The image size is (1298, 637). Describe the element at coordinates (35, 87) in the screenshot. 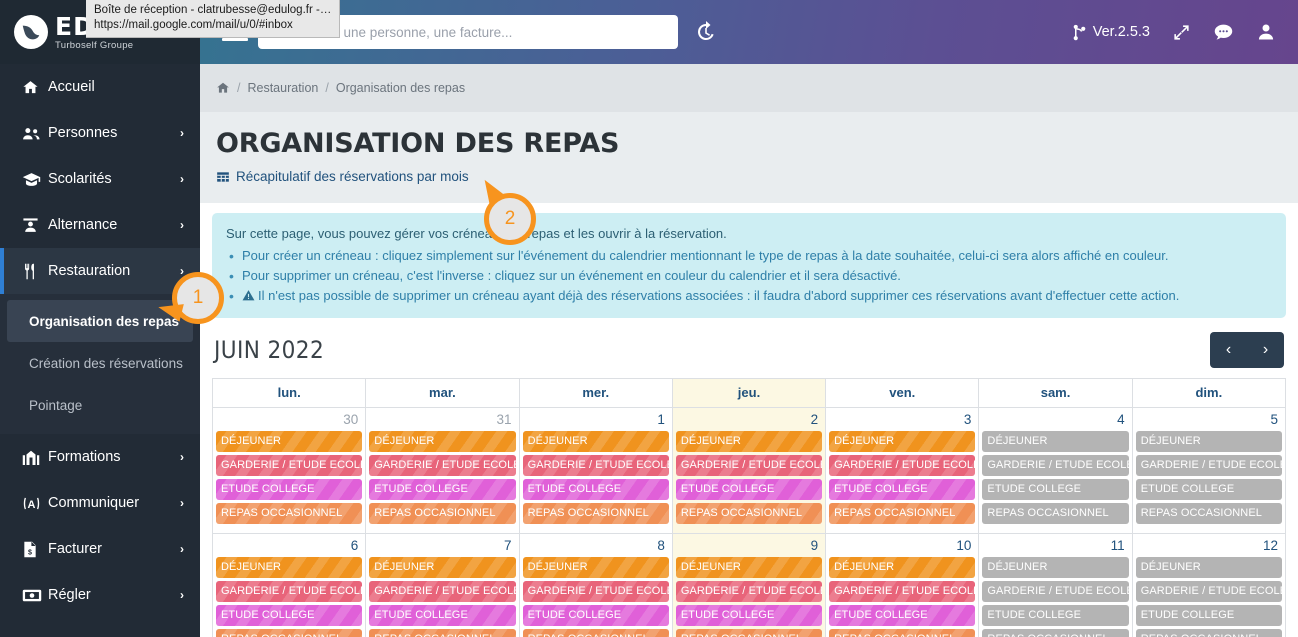

I see `home-icon` at that location.